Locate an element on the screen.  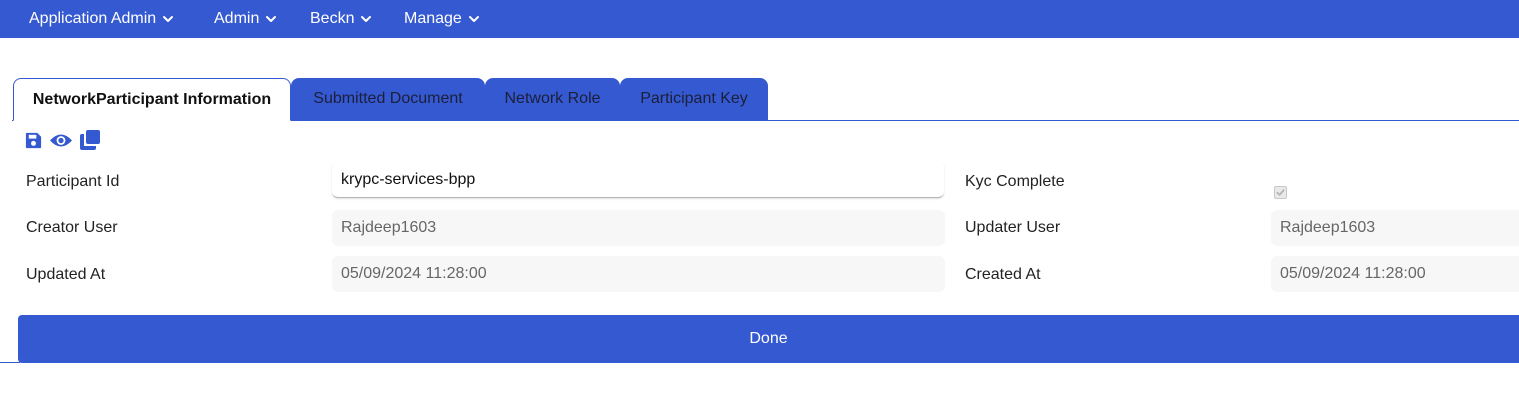
updated-at-field: 05/09/2024 11:28:00 is located at coordinates (638, 274).